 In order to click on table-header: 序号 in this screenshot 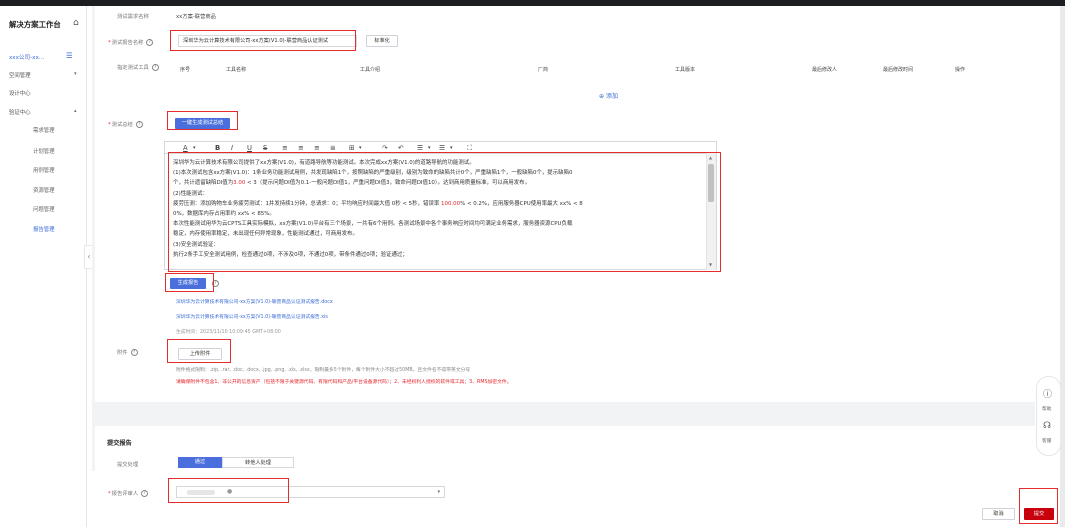, I will do `click(185, 70)`.